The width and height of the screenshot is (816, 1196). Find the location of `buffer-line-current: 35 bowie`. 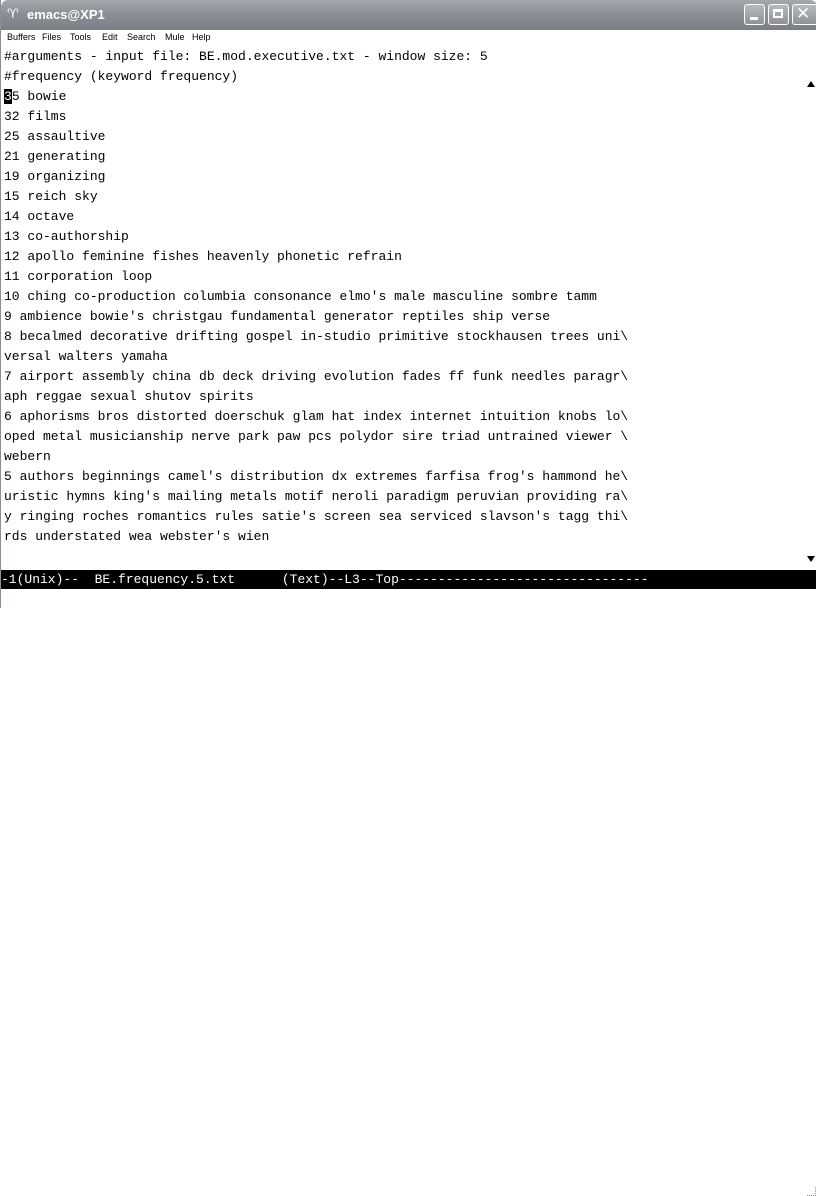

buffer-line-current: 35 bowie is located at coordinates (35, 97).